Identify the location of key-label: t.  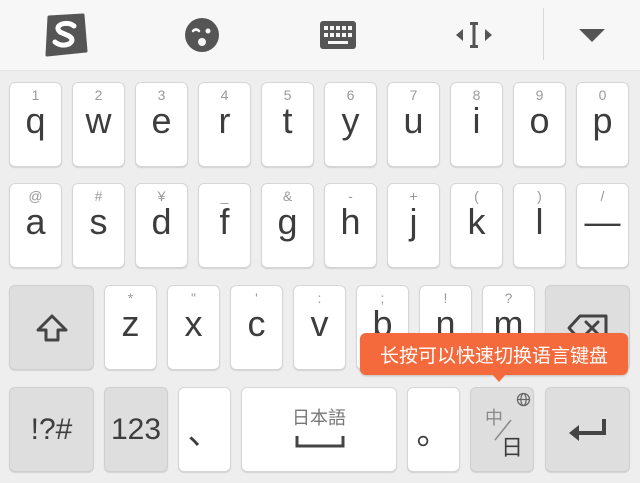
(287, 120).